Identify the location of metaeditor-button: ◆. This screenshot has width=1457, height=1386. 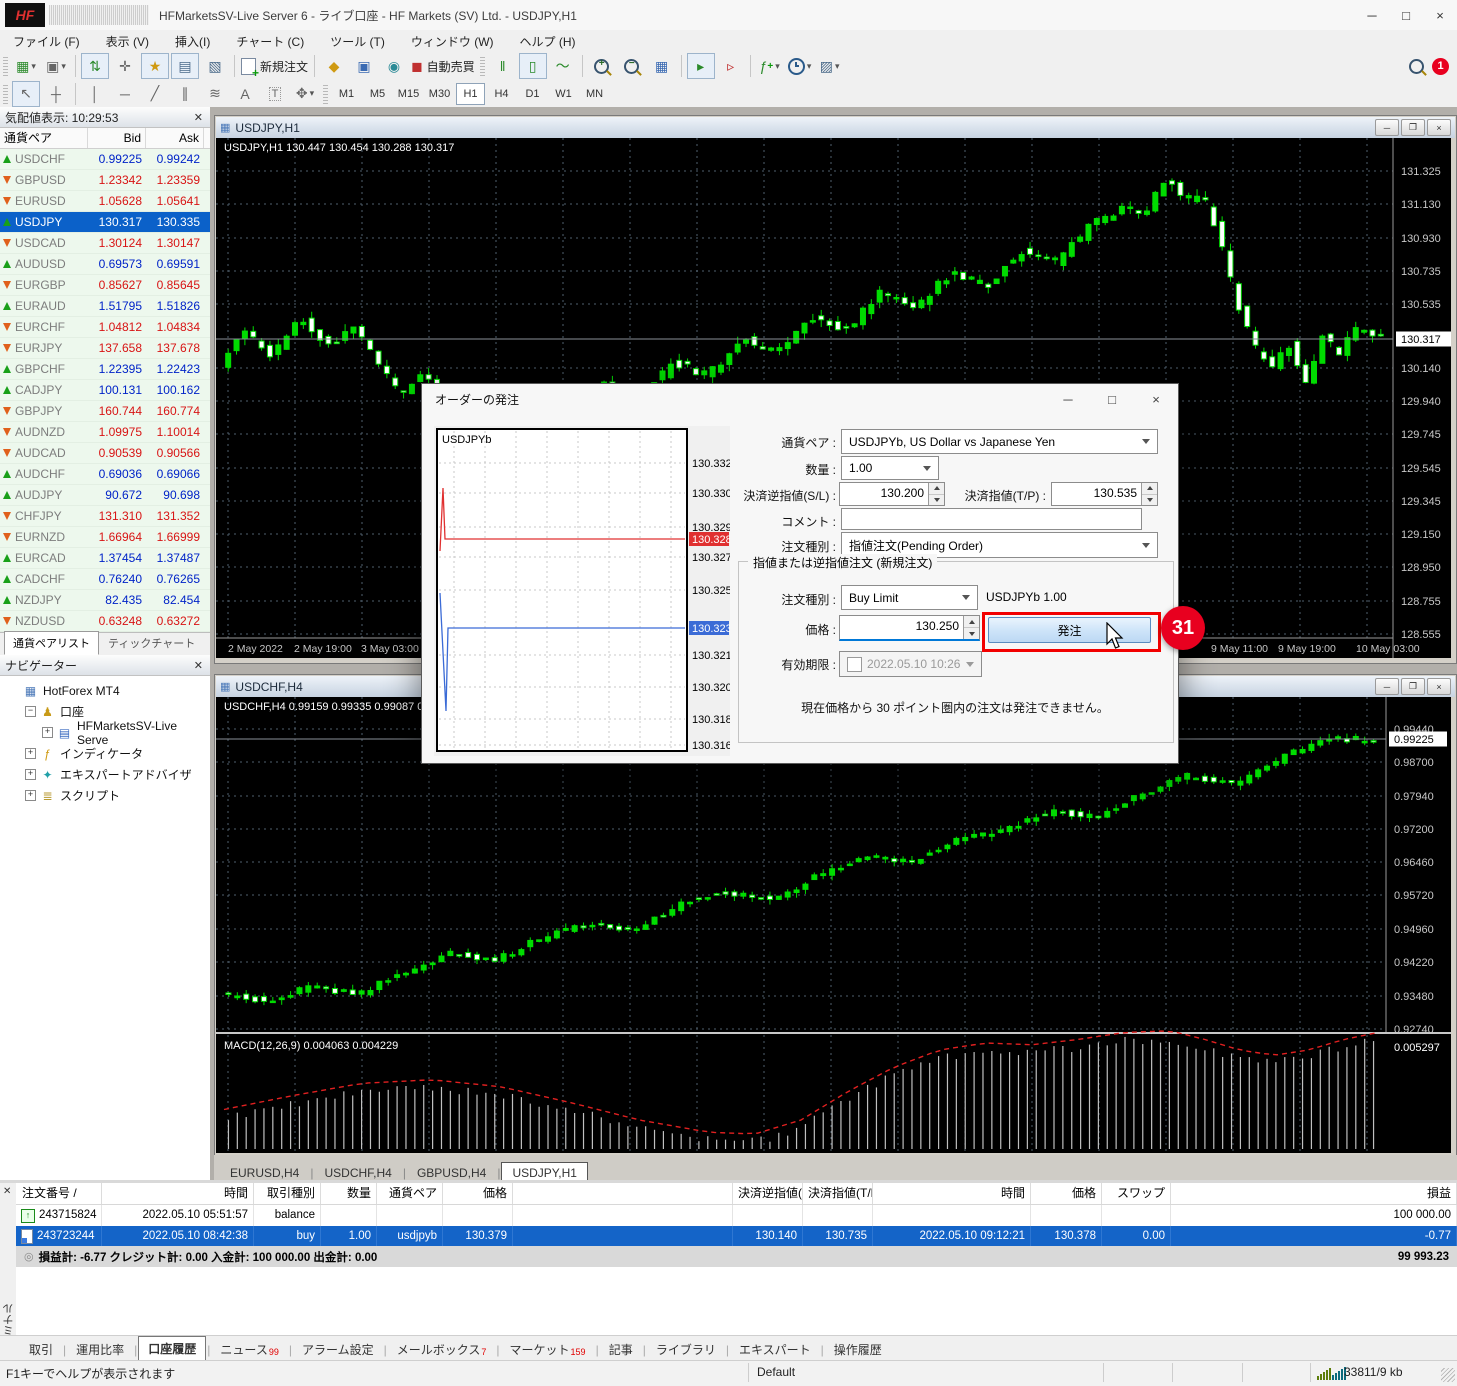
(334, 66).